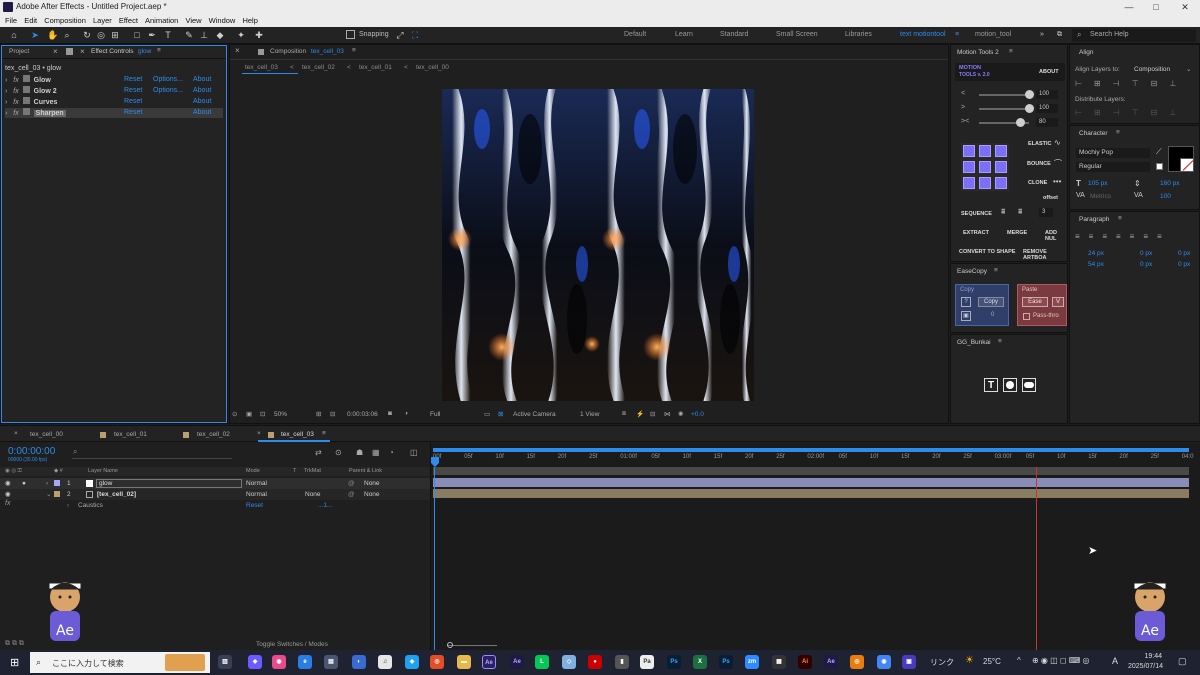  I want to click on hand-tool-icon: ✋, so click(52, 35).